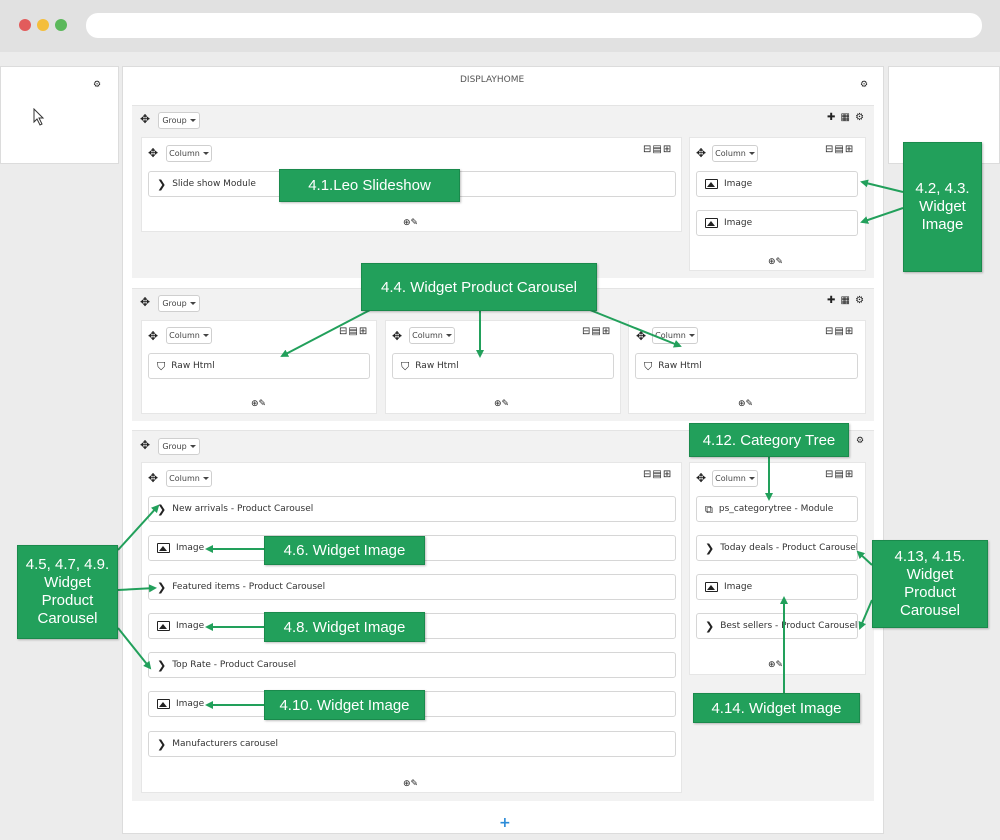 The height and width of the screenshot is (840, 1000). Describe the element at coordinates (777, 626) in the screenshot. I see `module-best-sellers: ❯ Best sellers - Product Carousel` at that location.